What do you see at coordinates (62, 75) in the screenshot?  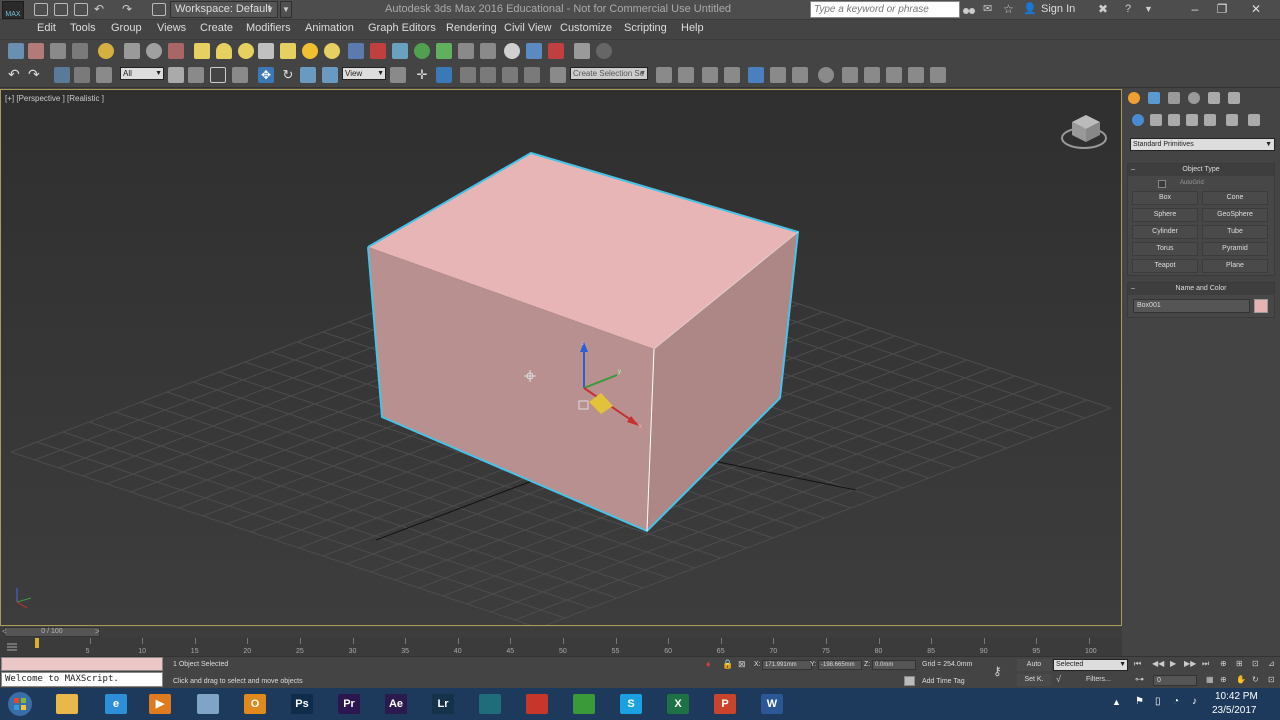 I see `select-and-link-icon` at bounding box center [62, 75].